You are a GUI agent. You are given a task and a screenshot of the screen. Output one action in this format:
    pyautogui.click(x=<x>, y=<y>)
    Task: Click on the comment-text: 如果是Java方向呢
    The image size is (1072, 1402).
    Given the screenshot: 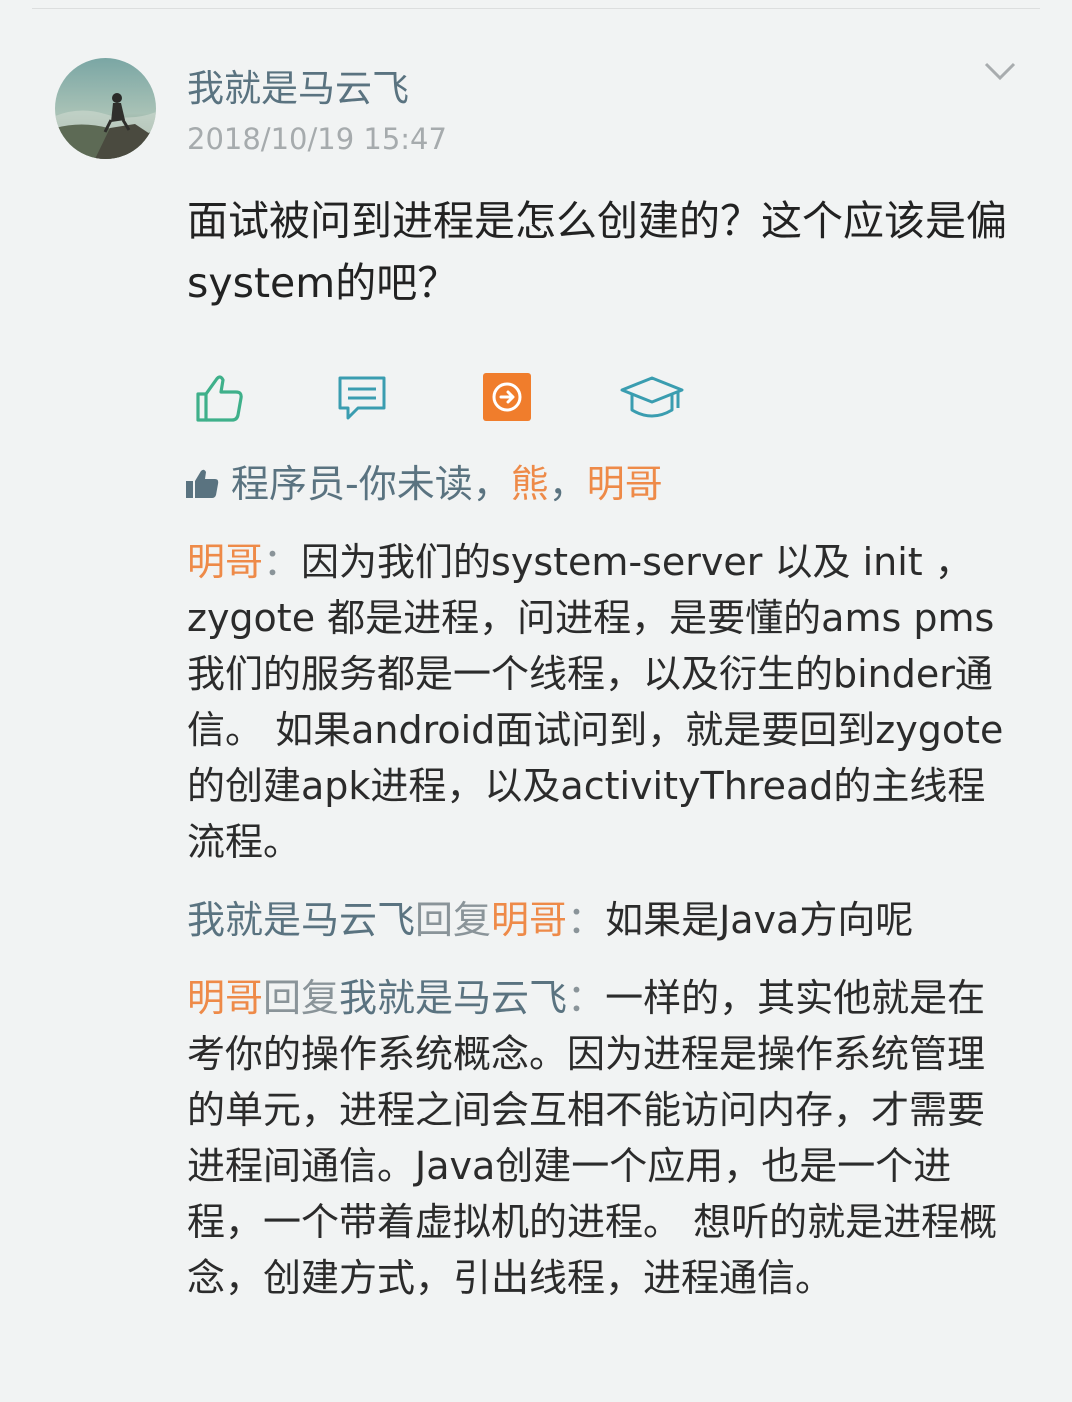 What is the action you would take?
    pyautogui.click(x=759, y=920)
    